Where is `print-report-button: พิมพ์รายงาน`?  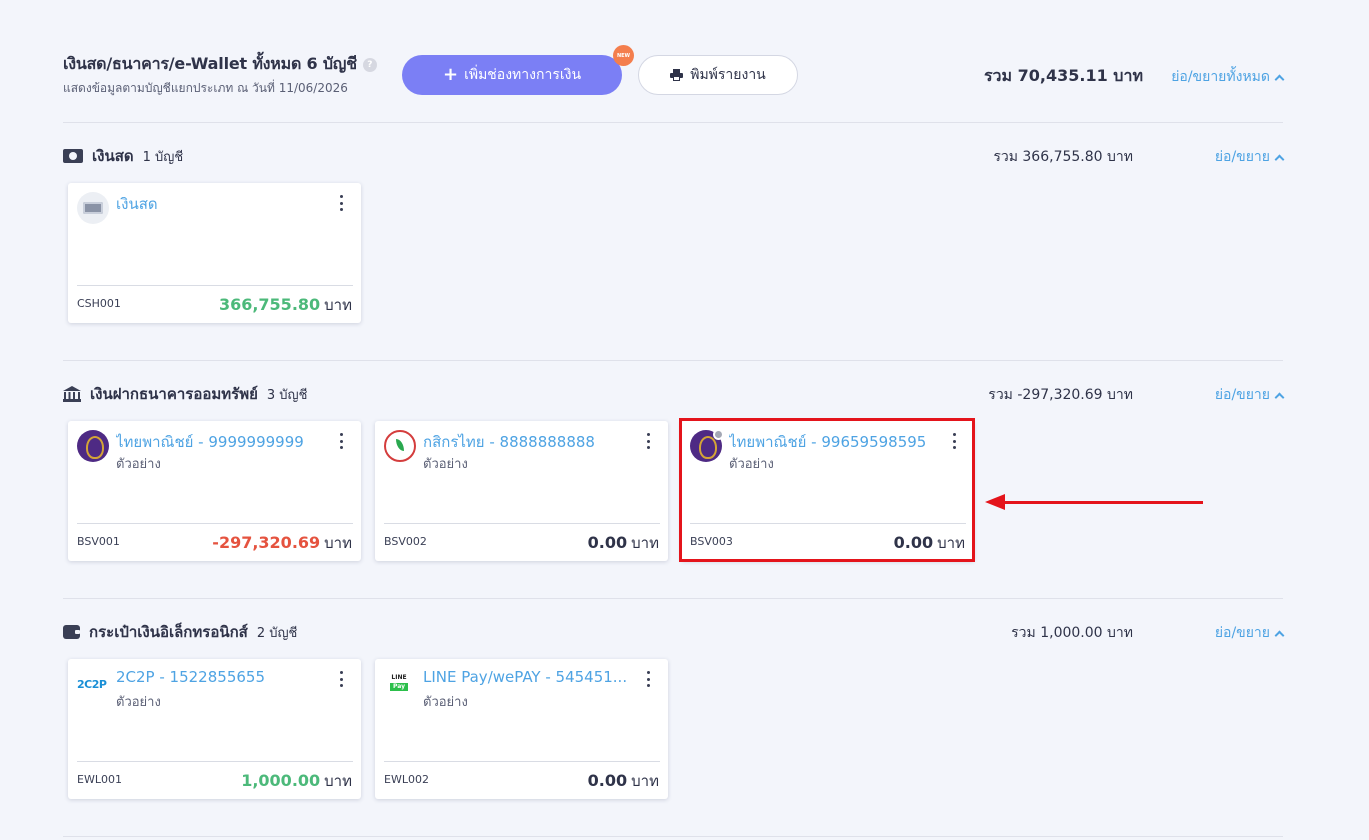
print-report-button: พิมพ์รายงาน is located at coordinates (718, 75).